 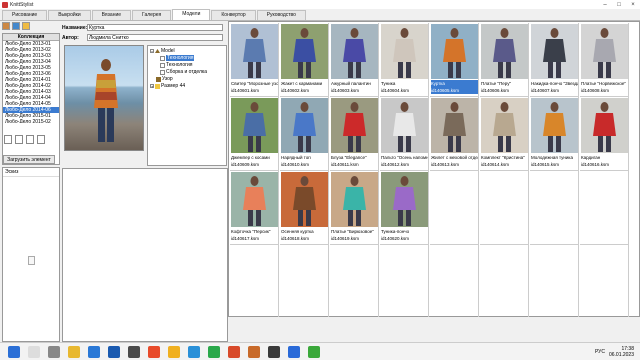 What do you see at coordinates (8, 139) in the screenshot?
I see `new-doc-icon` at bounding box center [8, 139].